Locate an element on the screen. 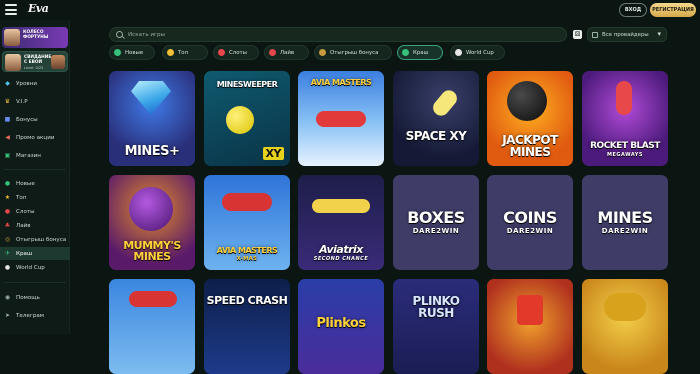  game-tile: BOXES DARE2WIN is located at coordinates (436, 222).